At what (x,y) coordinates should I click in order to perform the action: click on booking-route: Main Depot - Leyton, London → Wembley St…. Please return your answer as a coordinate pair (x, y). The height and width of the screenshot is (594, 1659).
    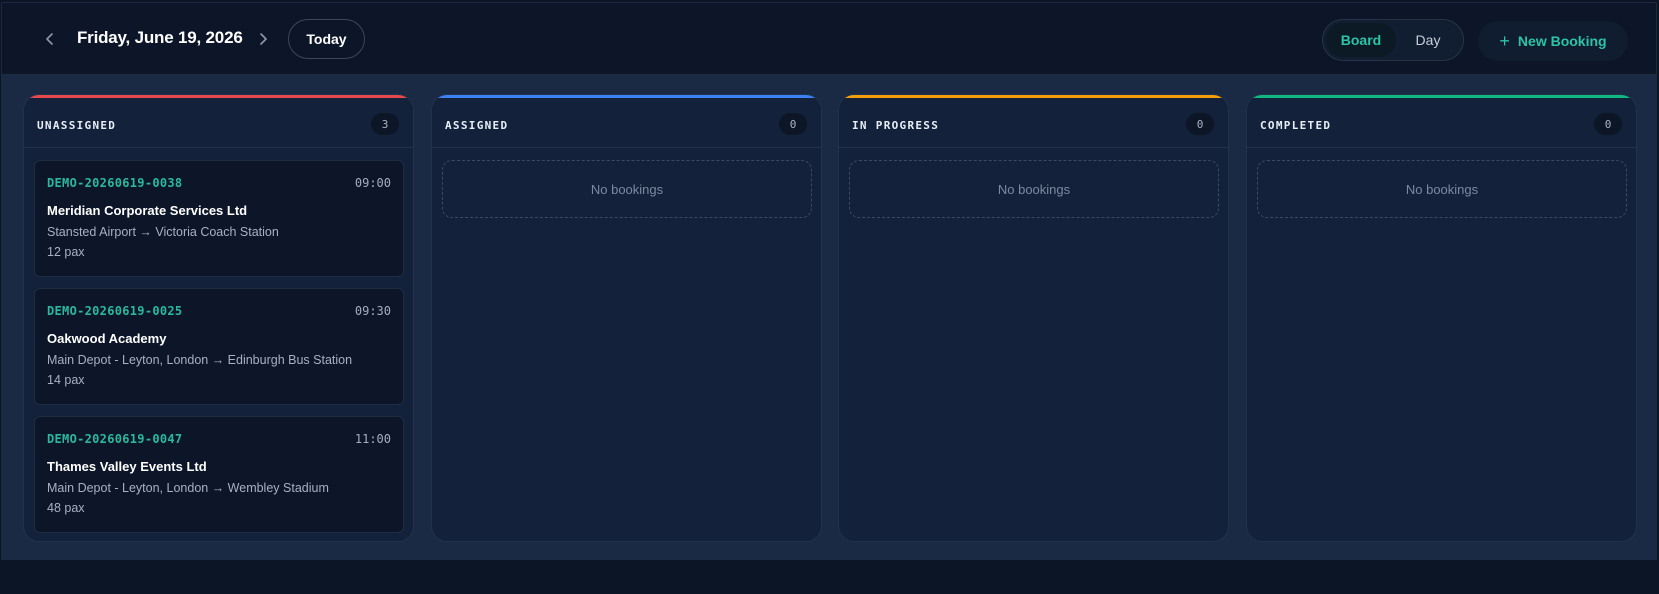
    Looking at the image, I should click on (188, 488).